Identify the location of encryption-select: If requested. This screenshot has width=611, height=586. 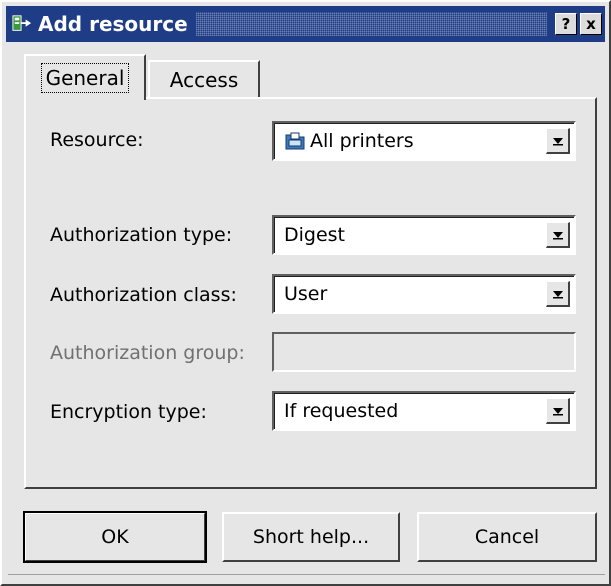
(424, 411).